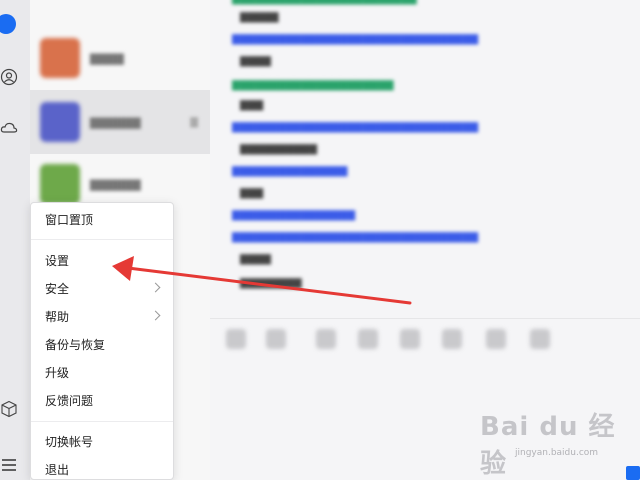 The width and height of the screenshot is (640, 480). Describe the element at coordinates (496, 339) in the screenshot. I see `video-icon` at that location.